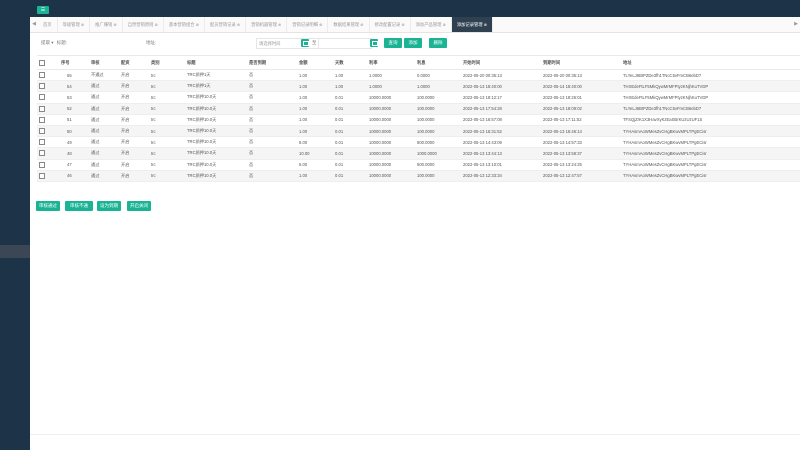  I want to click on delete-button: 删除, so click(438, 43).